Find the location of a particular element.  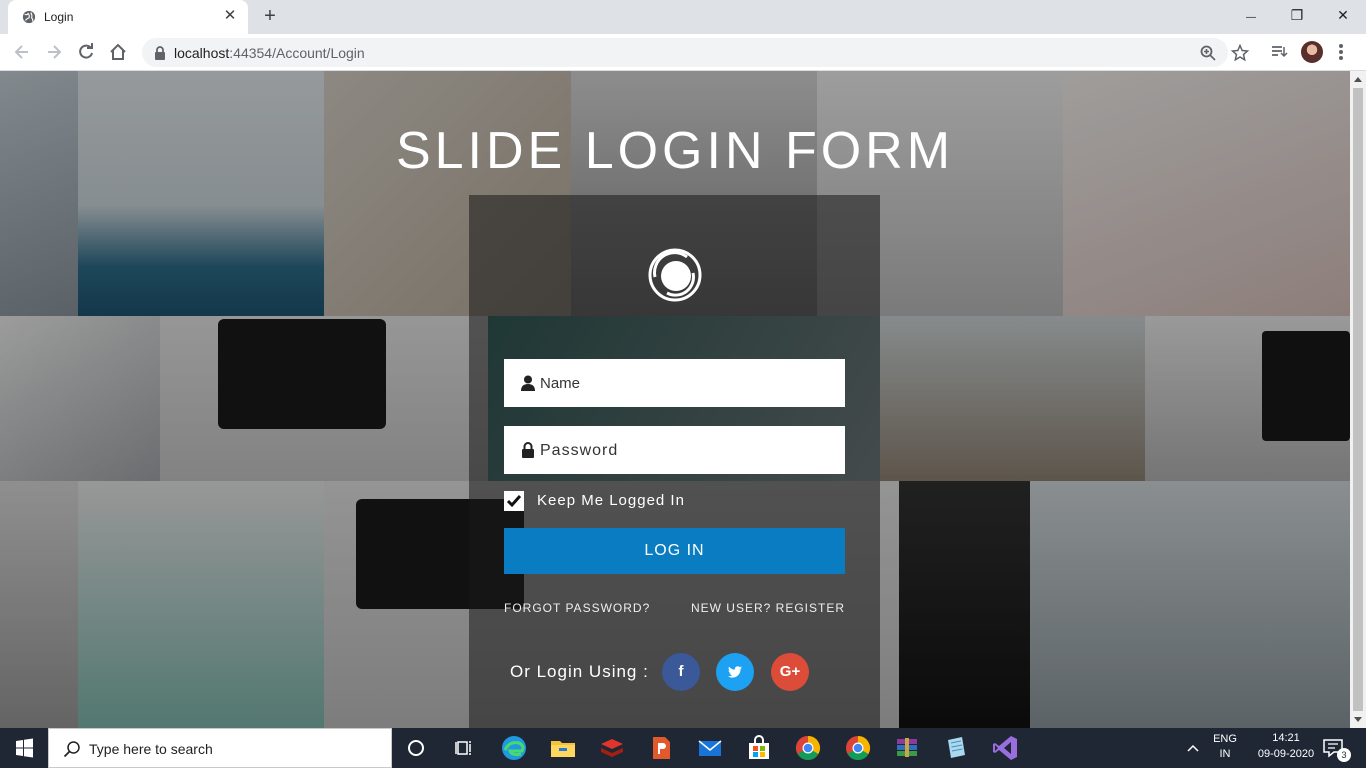

logo-icon is located at coordinates (675, 275).